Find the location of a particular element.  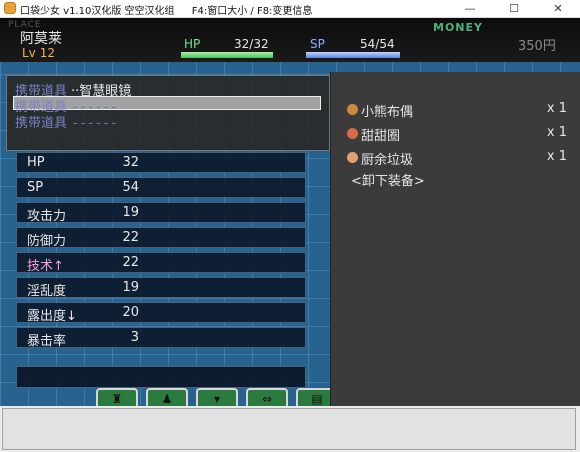

tab-underwear: ▾ is located at coordinates (217, 397).